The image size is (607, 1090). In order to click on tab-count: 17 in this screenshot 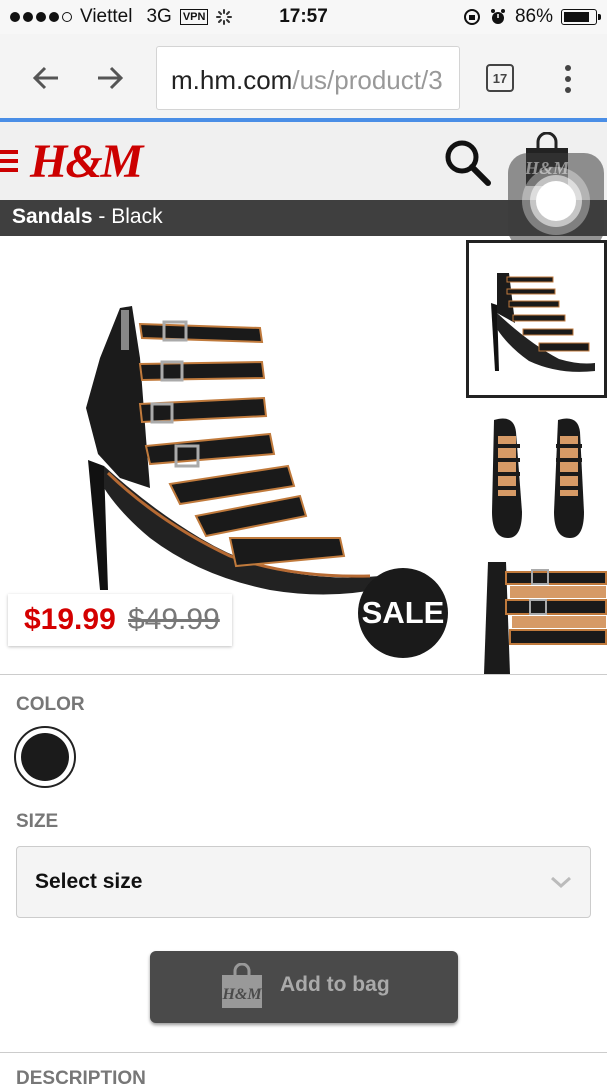, I will do `click(500, 78)`.